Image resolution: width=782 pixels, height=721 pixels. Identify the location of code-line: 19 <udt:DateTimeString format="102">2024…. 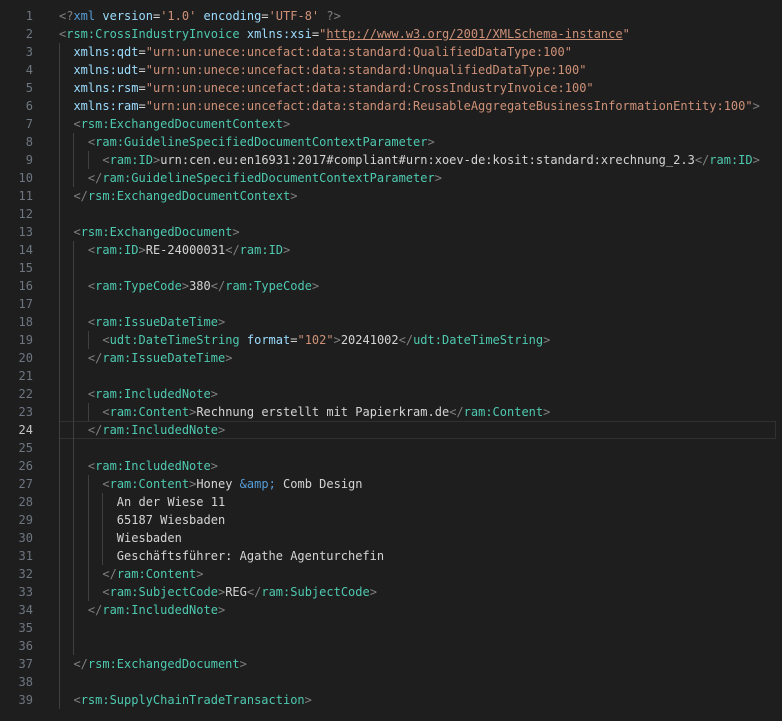
(391, 340).